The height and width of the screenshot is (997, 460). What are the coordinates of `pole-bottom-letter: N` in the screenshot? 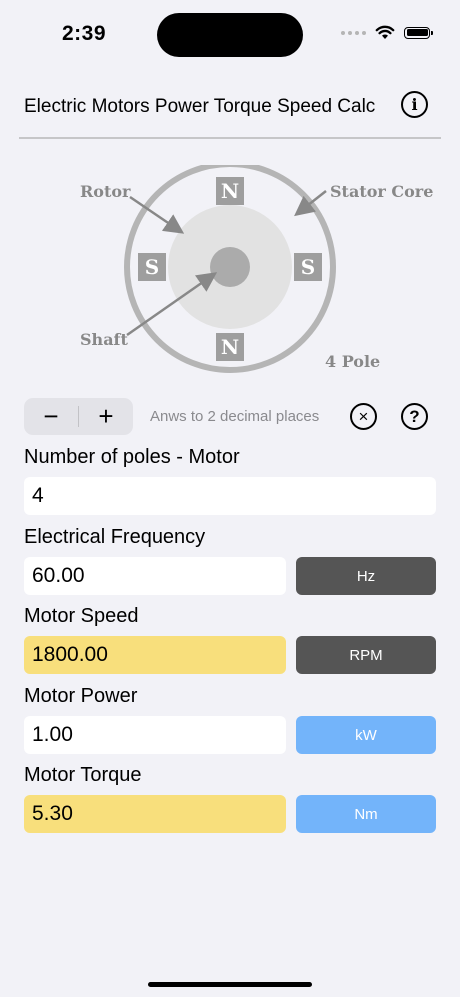 It's located at (230, 347).